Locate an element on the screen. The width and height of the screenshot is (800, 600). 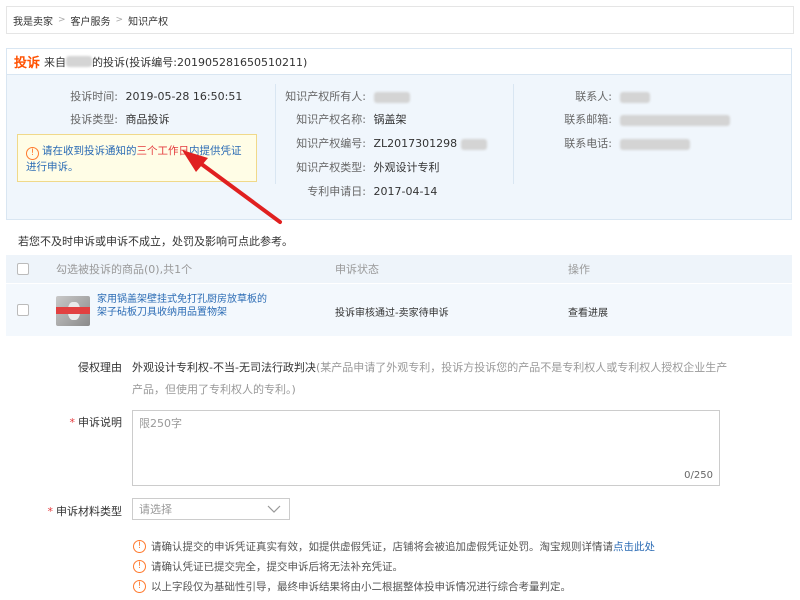
complaint-type-value: 商品投诉 is located at coordinates (147, 119).